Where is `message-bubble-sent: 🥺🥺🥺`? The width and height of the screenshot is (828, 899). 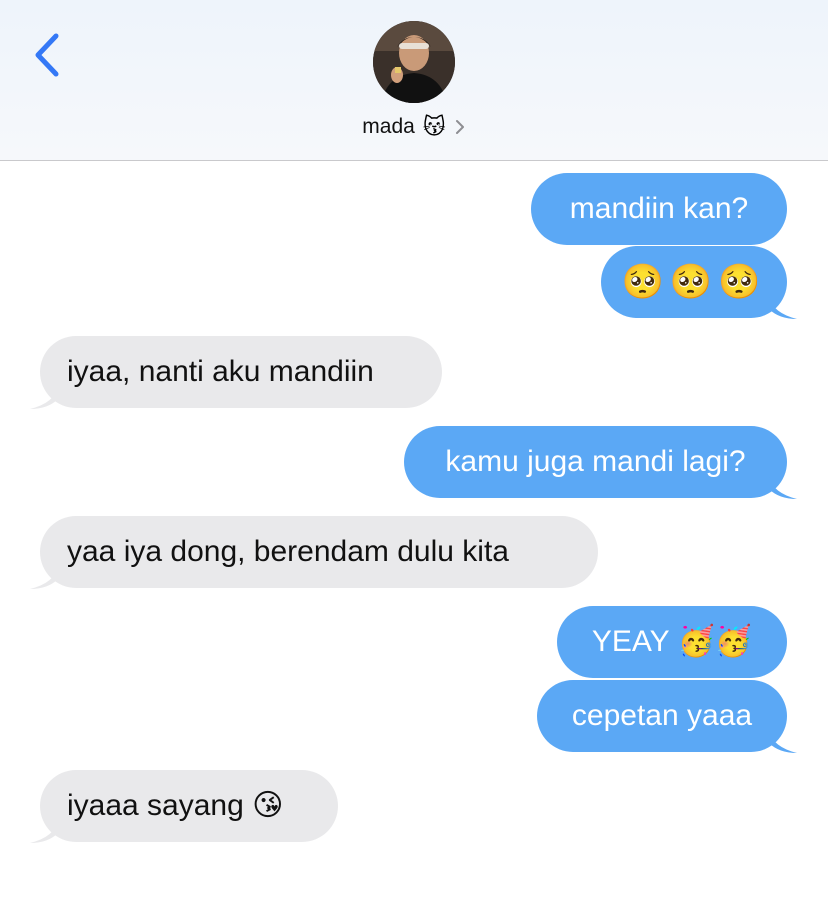
message-bubble-sent: 🥺🥺🥺 is located at coordinates (699, 282).